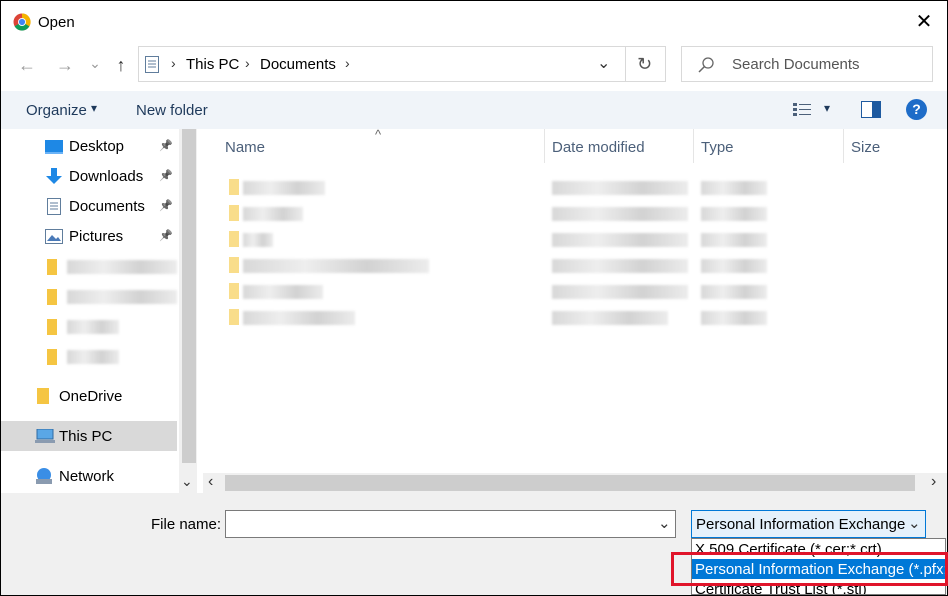 This screenshot has width=948, height=596. I want to click on sidebar-item-desktop: Desktop 📌, so click(89, 146).